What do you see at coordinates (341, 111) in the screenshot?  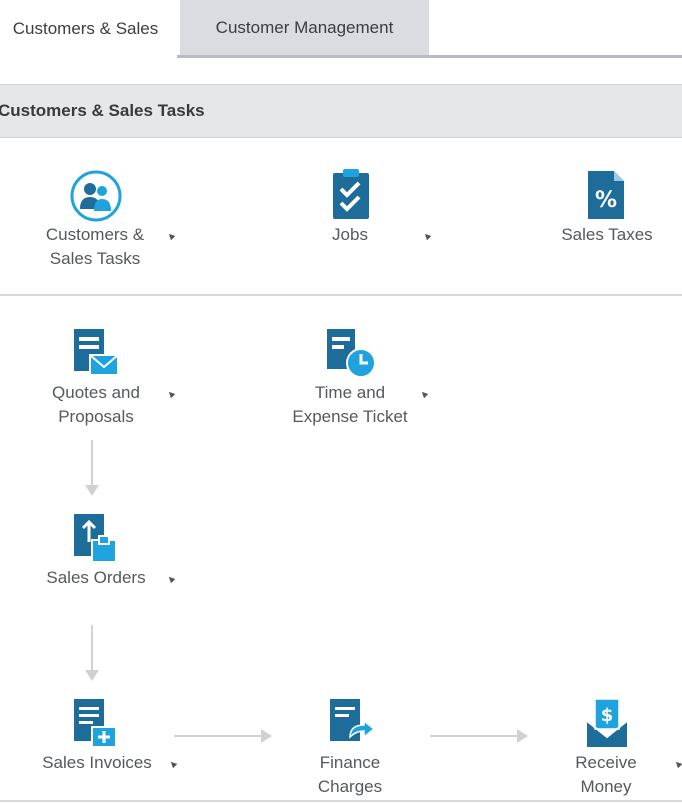 I see `section-header: Customers & Sales Tasks` at bounding box center [341, 111].